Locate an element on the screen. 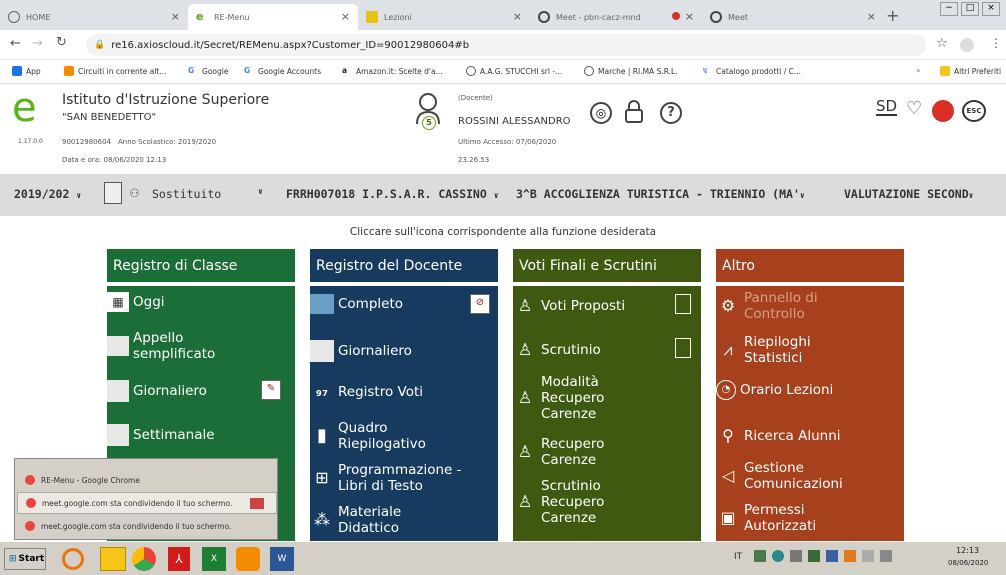  menu-voti-proposti: ♙ Voti Proposti is located at coordinates (607, 306).